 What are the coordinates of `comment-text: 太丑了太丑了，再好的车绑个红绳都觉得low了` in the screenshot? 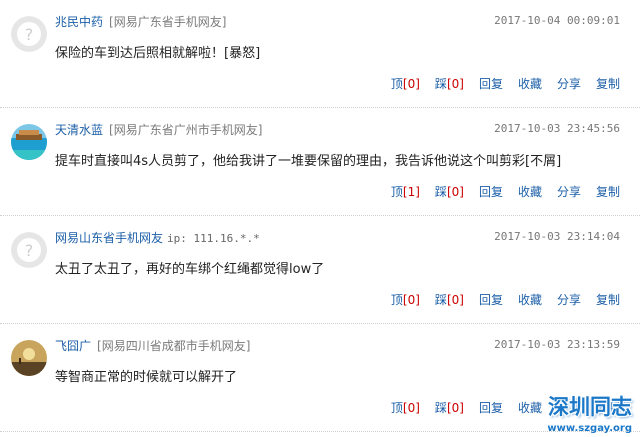 It's located at (190, 269).